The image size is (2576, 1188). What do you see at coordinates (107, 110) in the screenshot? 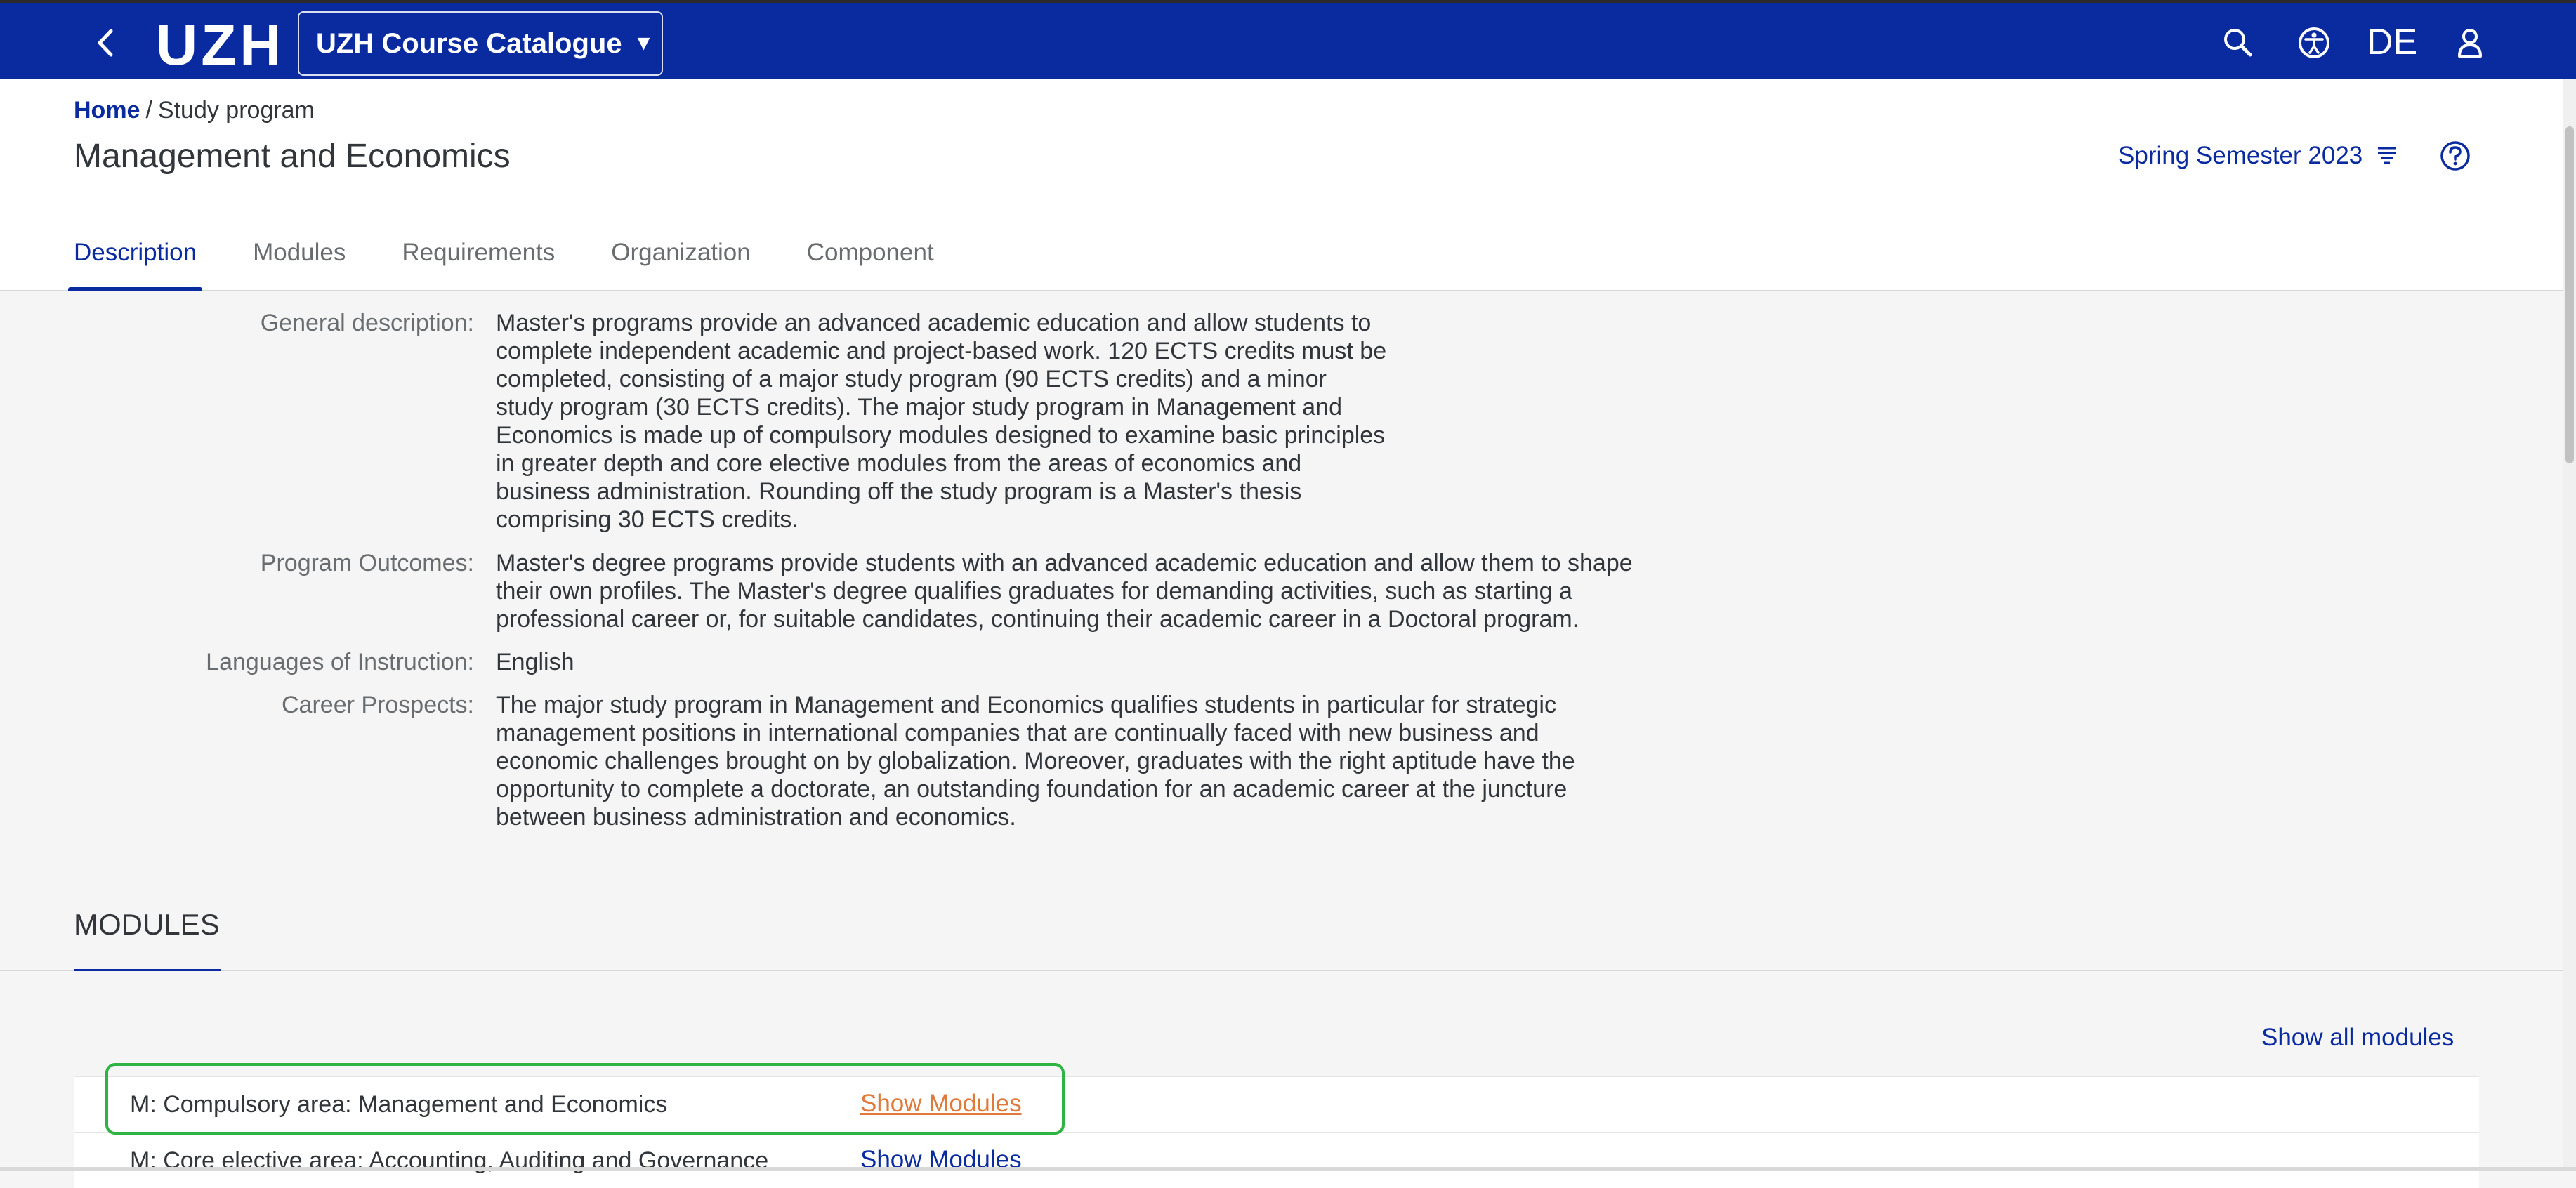
I see `breadcrumb-home-link: Home` at bounding box center [107, 110].